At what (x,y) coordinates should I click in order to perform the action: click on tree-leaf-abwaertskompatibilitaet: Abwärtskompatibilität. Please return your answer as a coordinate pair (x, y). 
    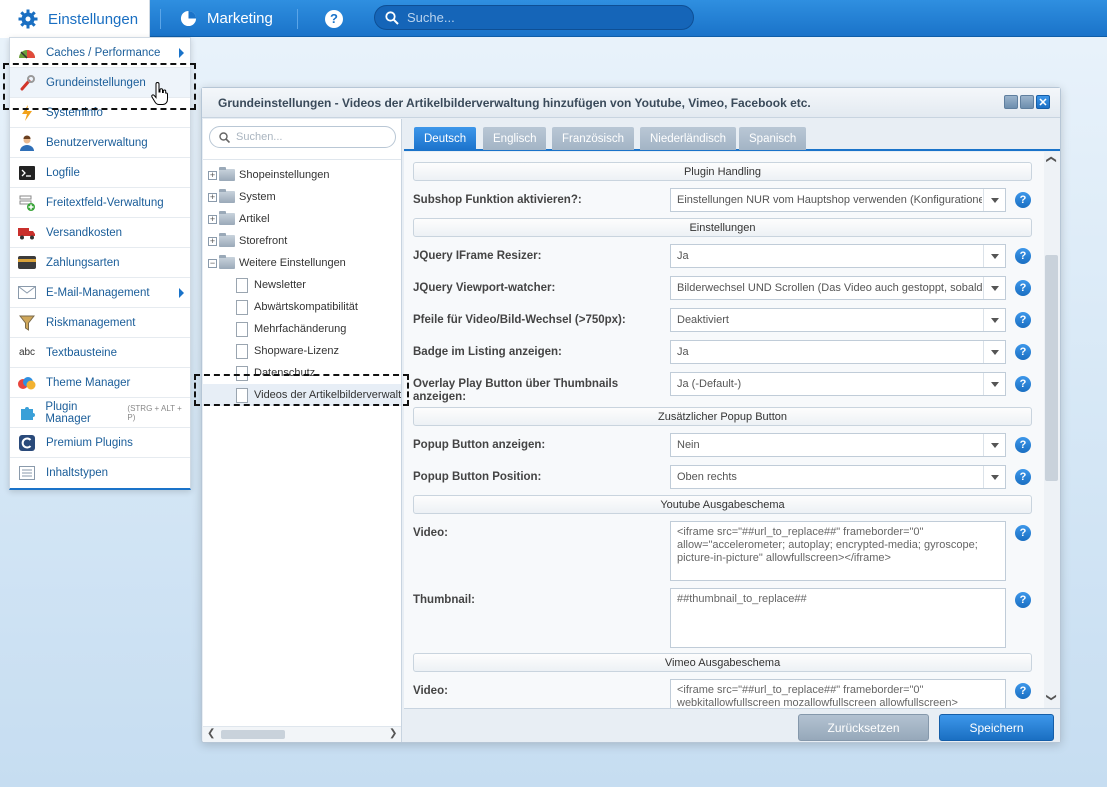
    Looking at the image, I should click on (302, 307).